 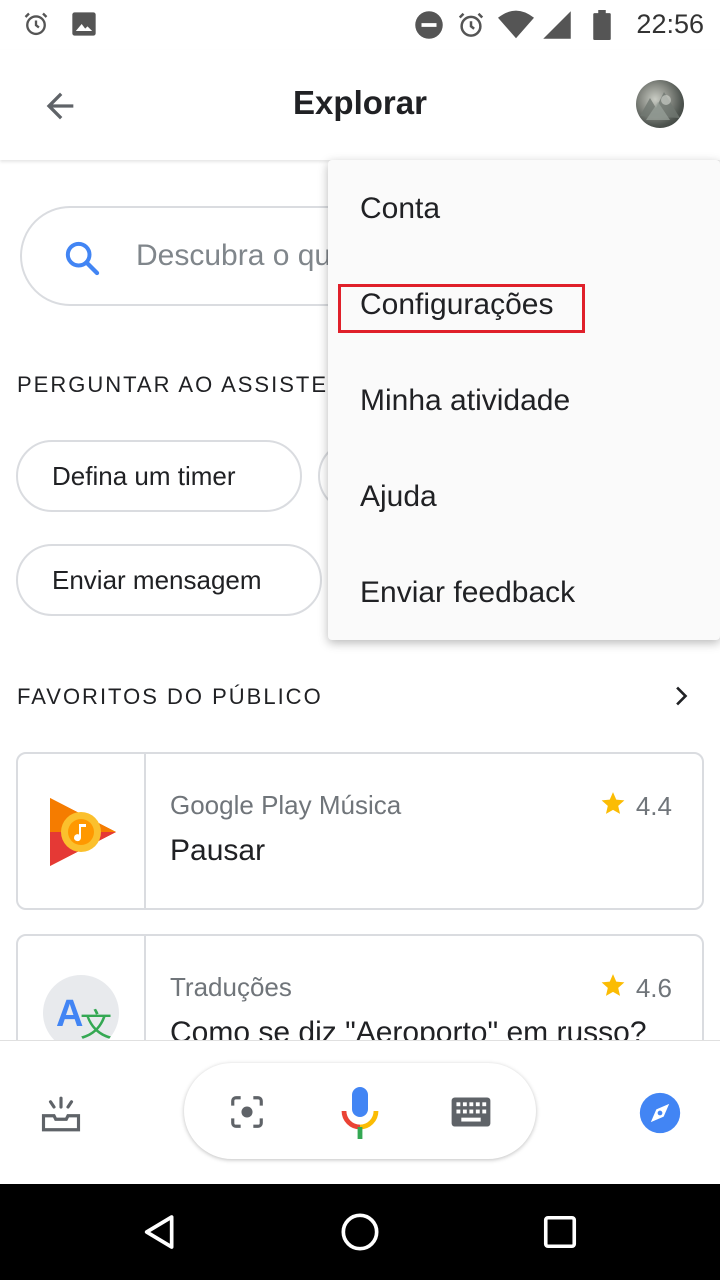 What do you see at coordinates (83, 834) in the screenshot?
I see `google-play-music-icon` at bounding box center [83, 834].